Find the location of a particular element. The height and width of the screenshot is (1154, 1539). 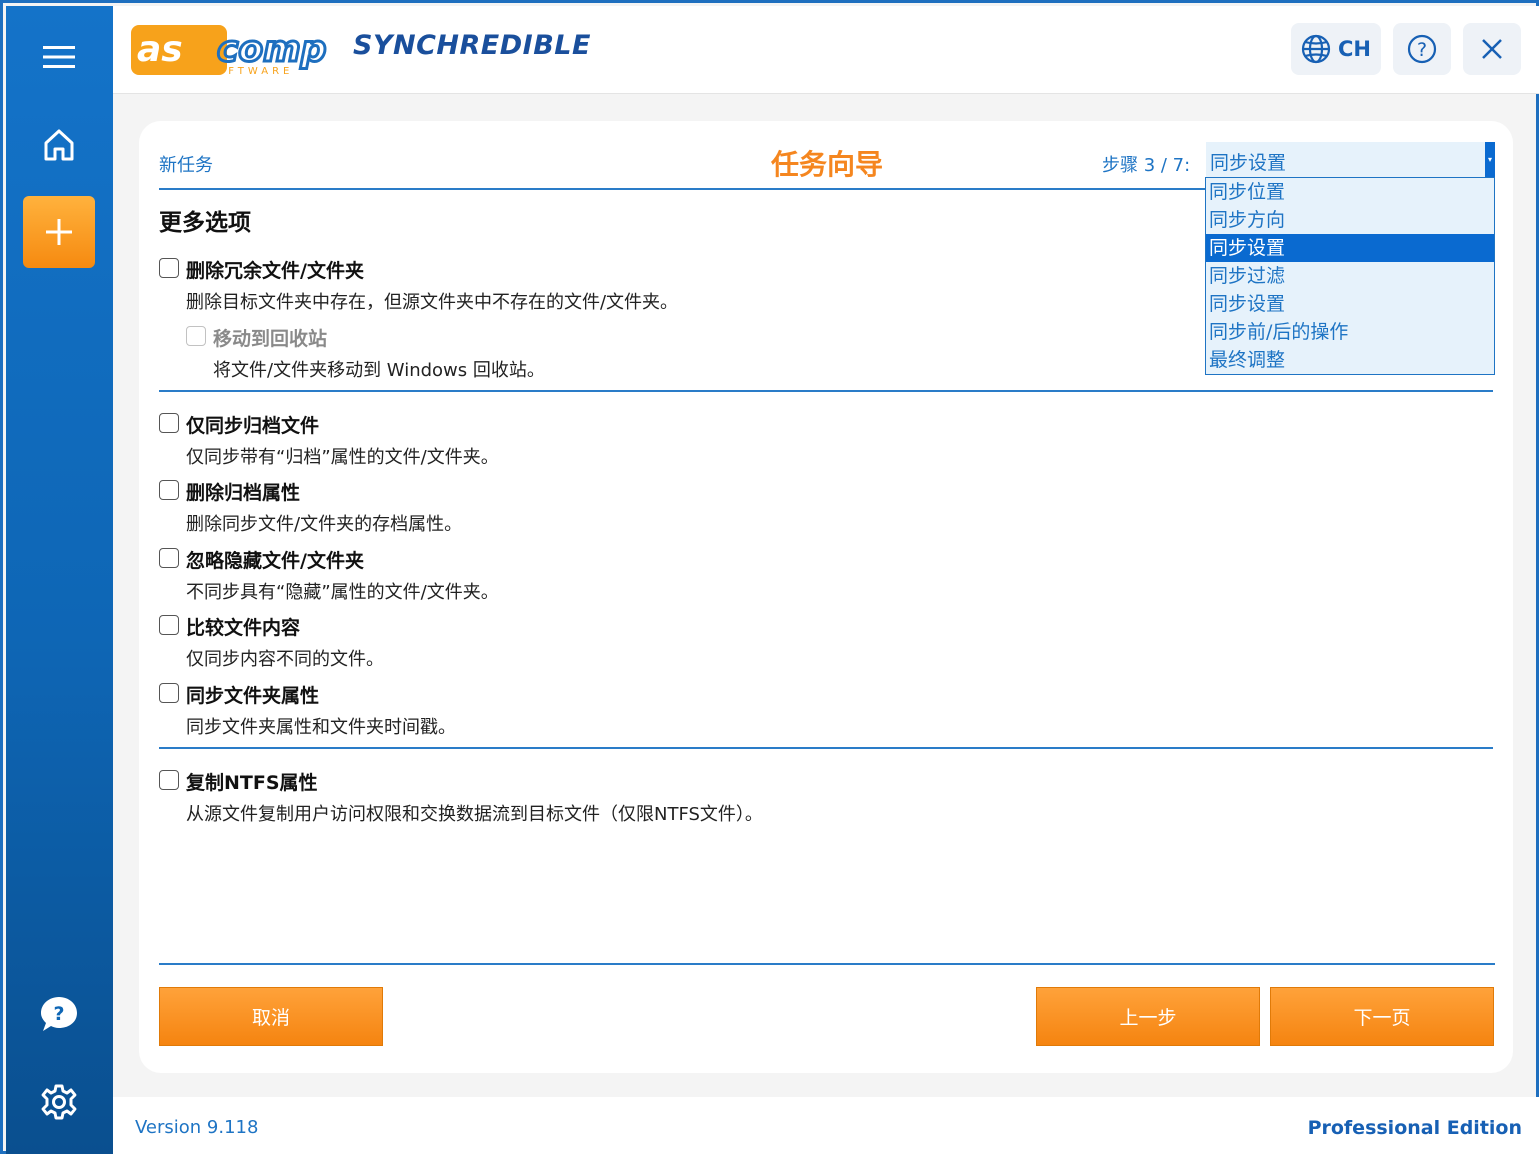

breadcrumb: 新任务 is located at coordinates (186, 164).